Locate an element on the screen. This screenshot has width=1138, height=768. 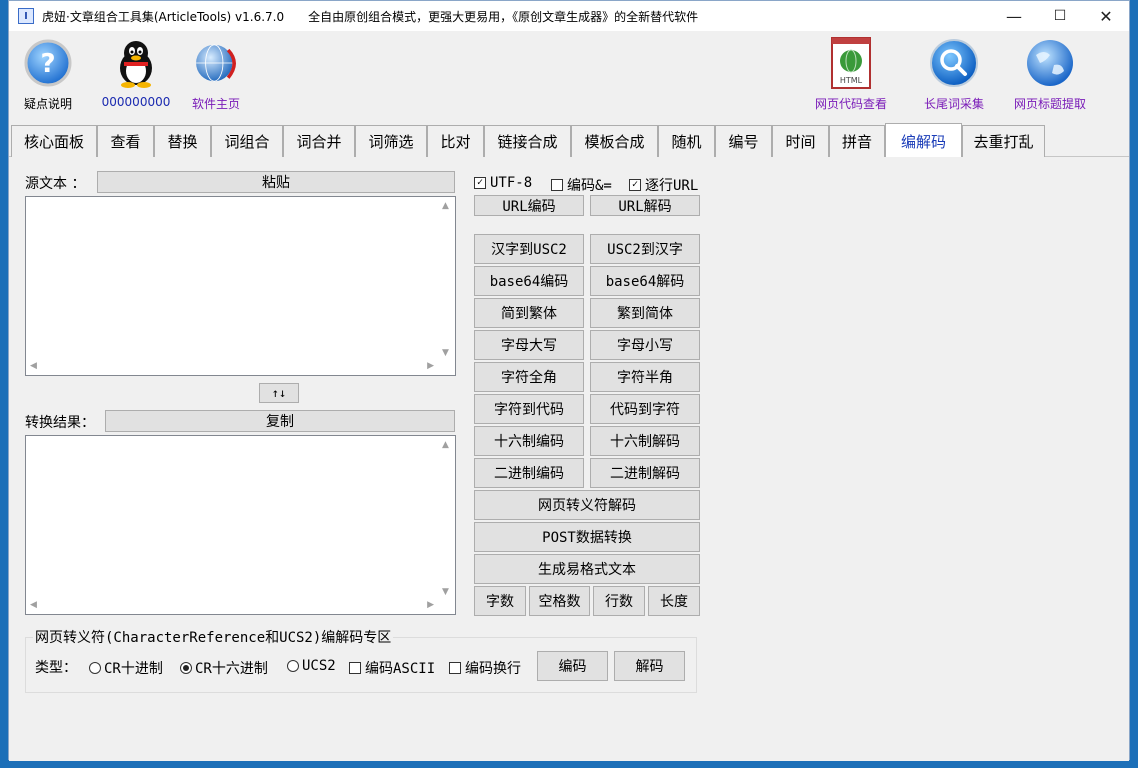
homepage-tool: 软件主页 is located at coordinates (216, 74).